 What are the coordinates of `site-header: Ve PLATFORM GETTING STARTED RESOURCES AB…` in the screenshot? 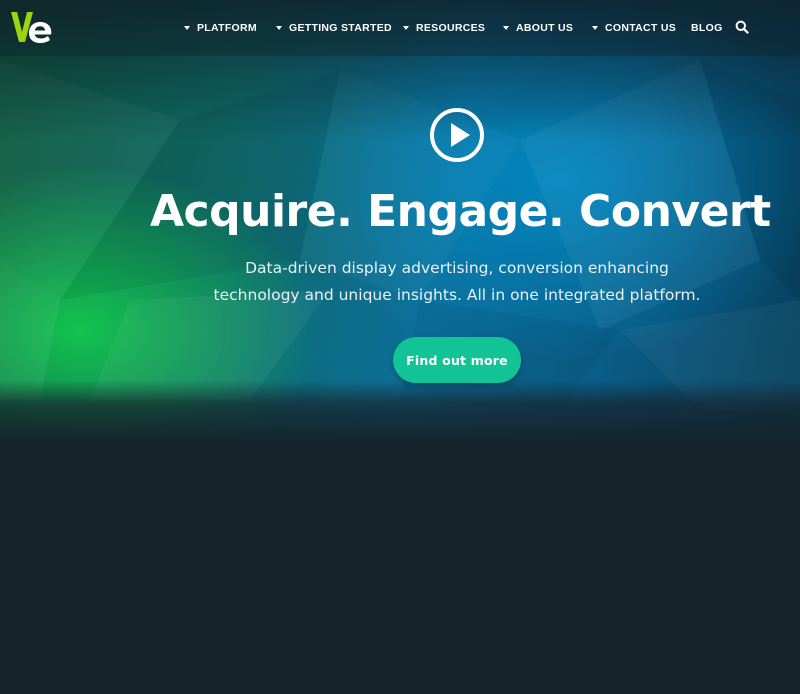 It's located at (400, 28).